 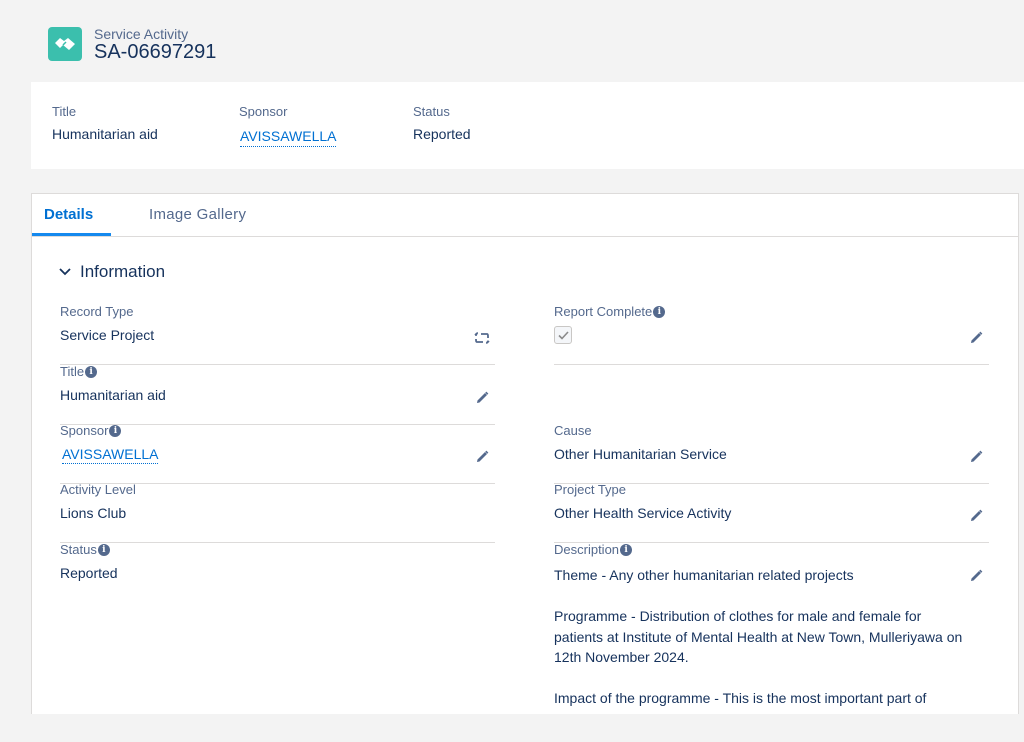 I want to click on field-value: Humanitarian aid, so click(x=113, y=395).